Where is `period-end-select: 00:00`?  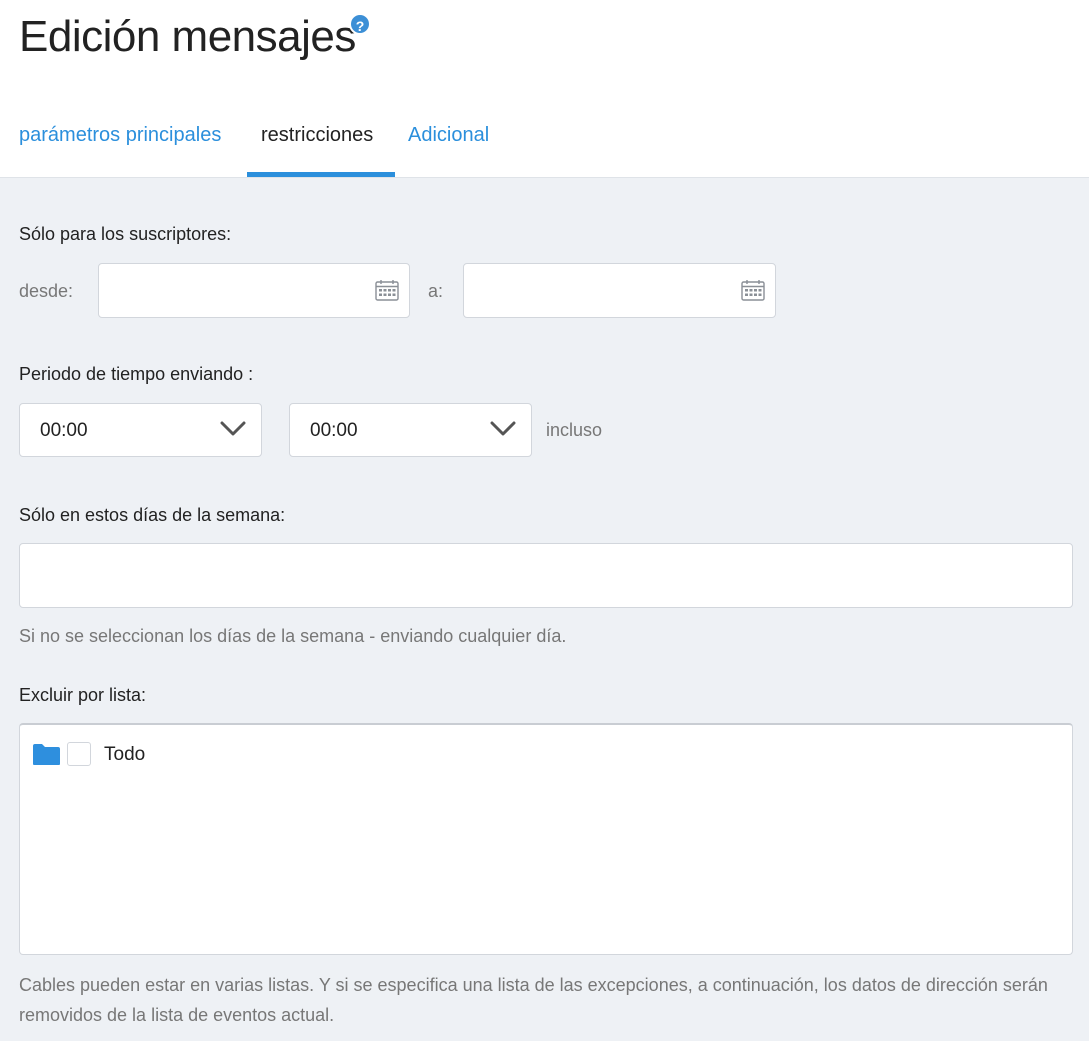
period-end-select: 00:00 is located at coordinates (410, 430).